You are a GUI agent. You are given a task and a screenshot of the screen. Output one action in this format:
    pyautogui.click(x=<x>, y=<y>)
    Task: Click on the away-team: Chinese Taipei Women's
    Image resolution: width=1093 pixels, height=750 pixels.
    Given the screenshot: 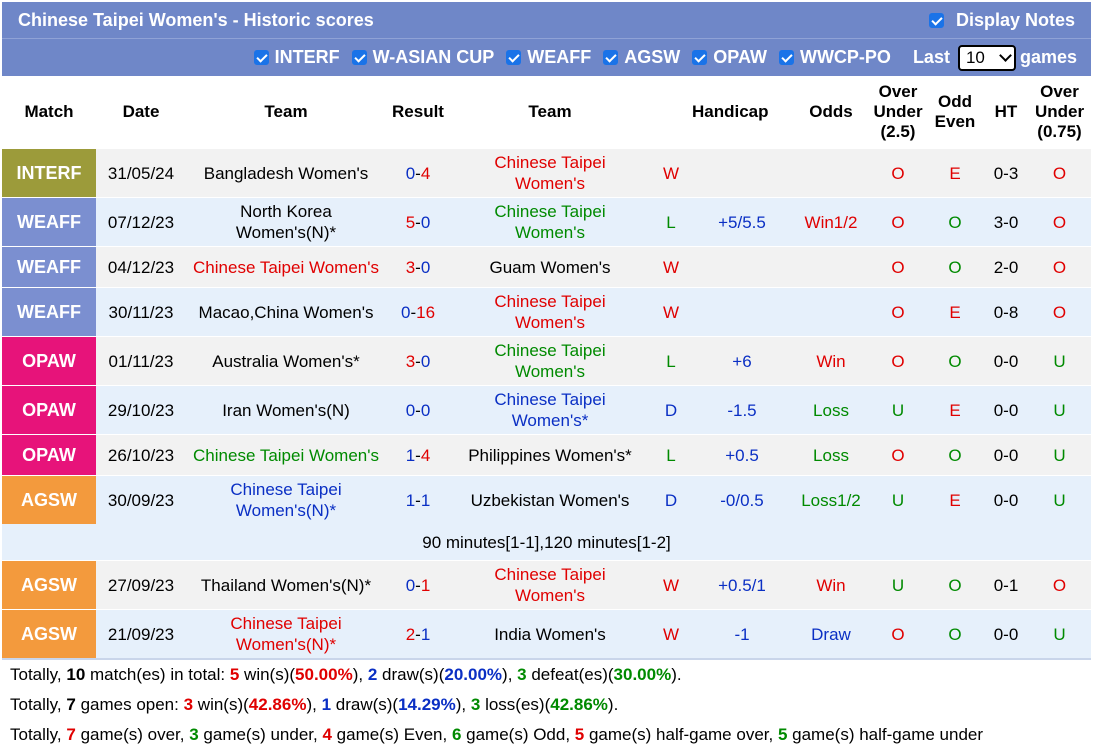 What is the action you would take?
    pyautogui.click(x=550, y=173)
    